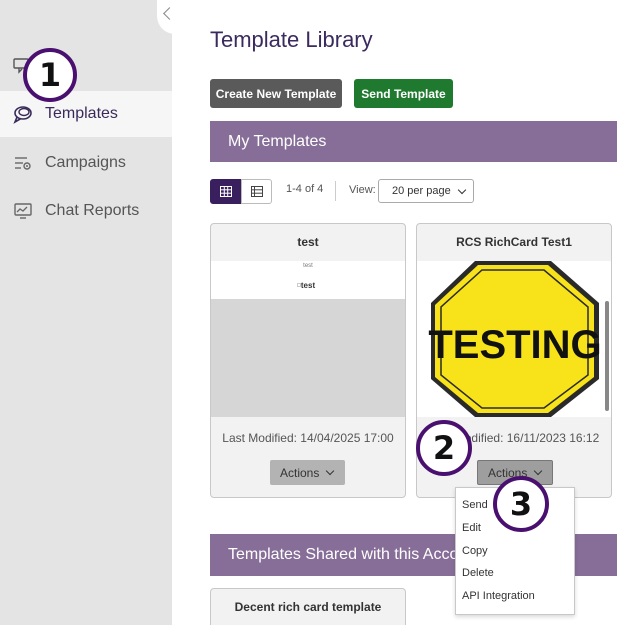 This screenshot has width=617, height=625. Describe the element at coordinates (305, 189) in the screenshot. I see `results-count: 1-4 of 4` at that location.